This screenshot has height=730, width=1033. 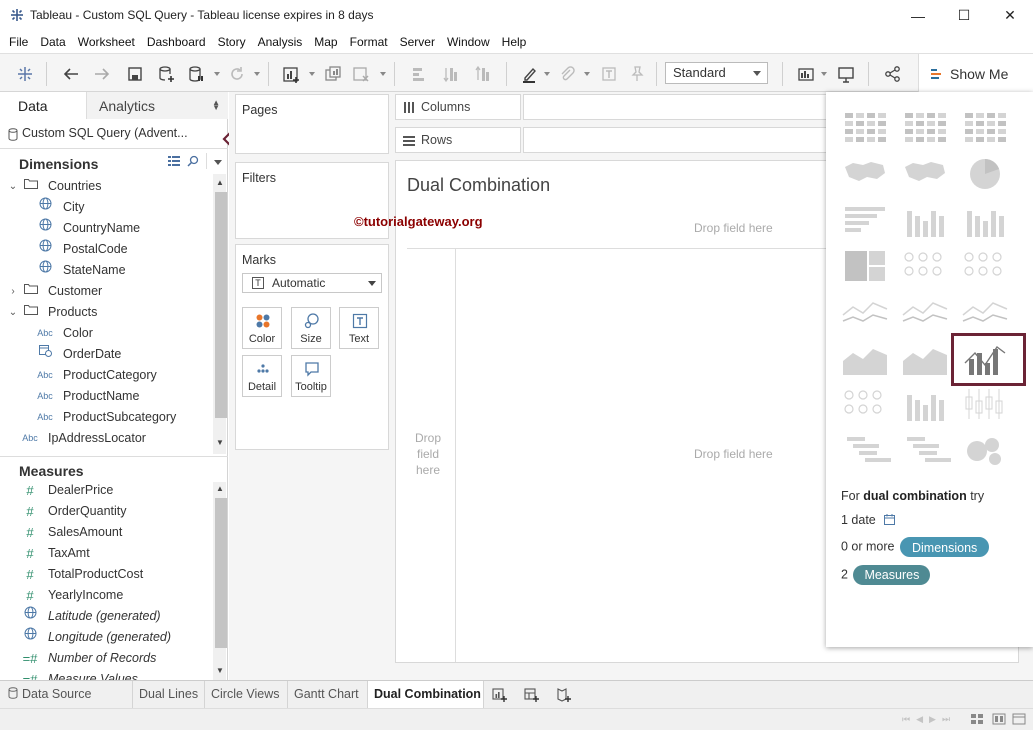 I want to click on menu-server: Server, so click(x=417, y=42).